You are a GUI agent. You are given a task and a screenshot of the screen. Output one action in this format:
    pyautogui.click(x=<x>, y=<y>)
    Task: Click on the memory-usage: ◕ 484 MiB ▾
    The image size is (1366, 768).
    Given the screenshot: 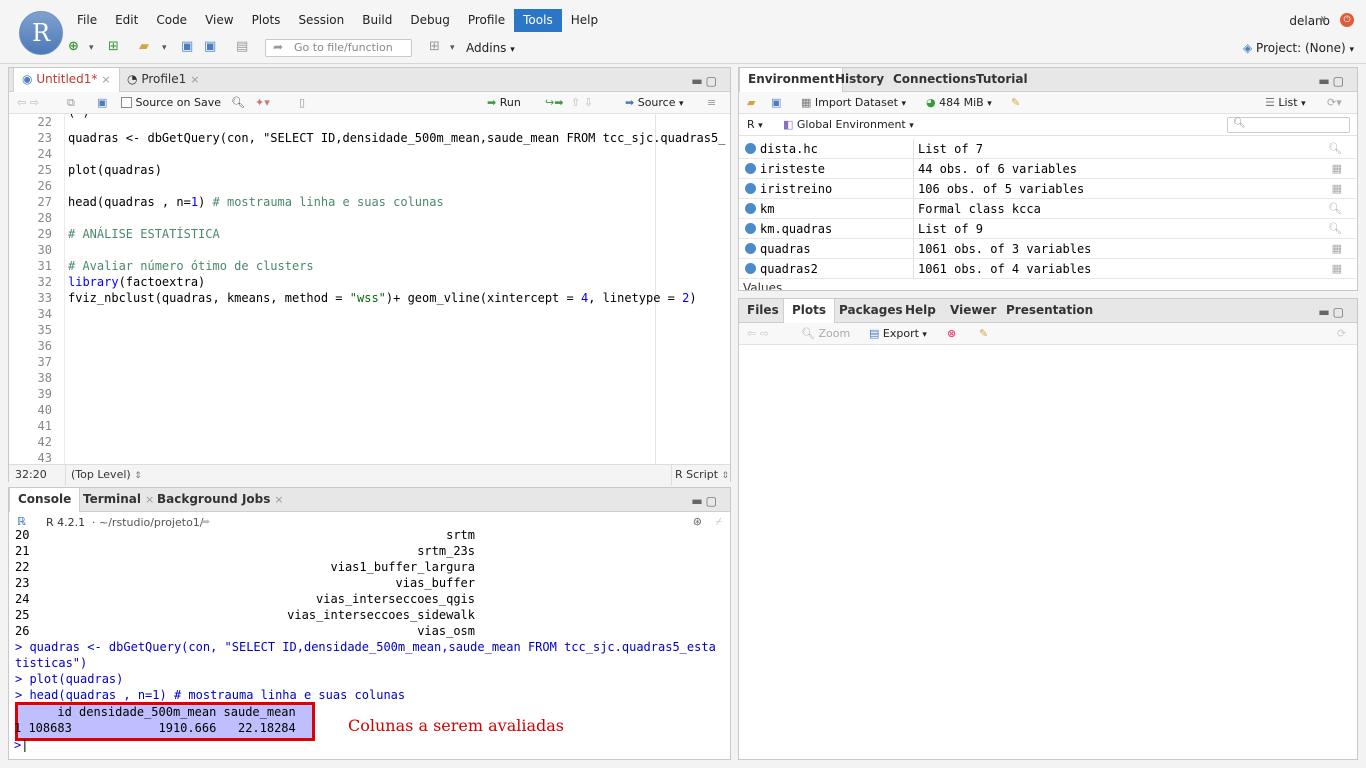 What is the action you would take?
    pyautogui.click(x=959, y=103)
    